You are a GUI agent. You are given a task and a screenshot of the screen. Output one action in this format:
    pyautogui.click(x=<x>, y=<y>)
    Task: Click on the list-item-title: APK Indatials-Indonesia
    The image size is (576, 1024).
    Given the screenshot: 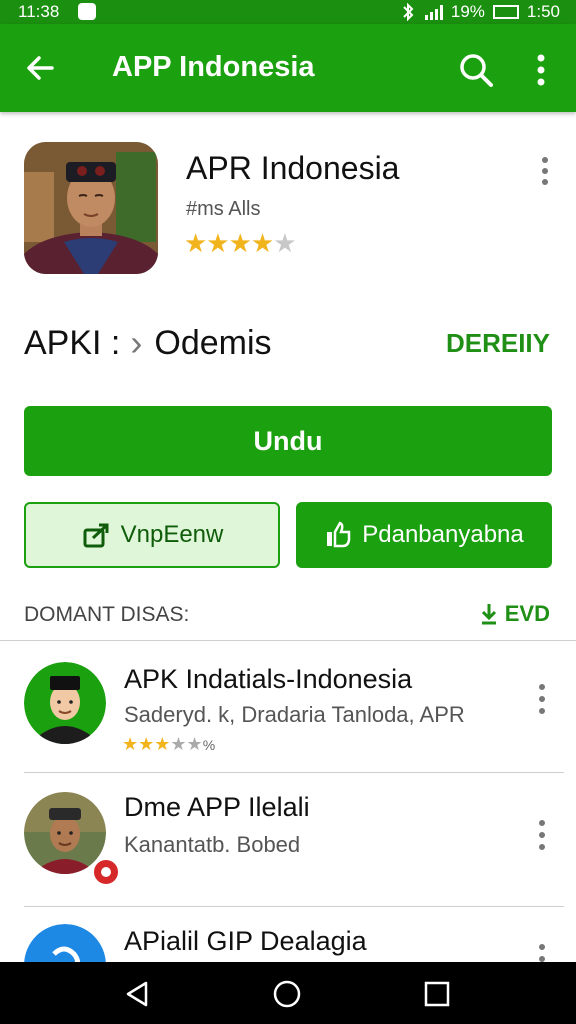 What is the action you would take?
    pyautogui.click(x=268, y=679)
    